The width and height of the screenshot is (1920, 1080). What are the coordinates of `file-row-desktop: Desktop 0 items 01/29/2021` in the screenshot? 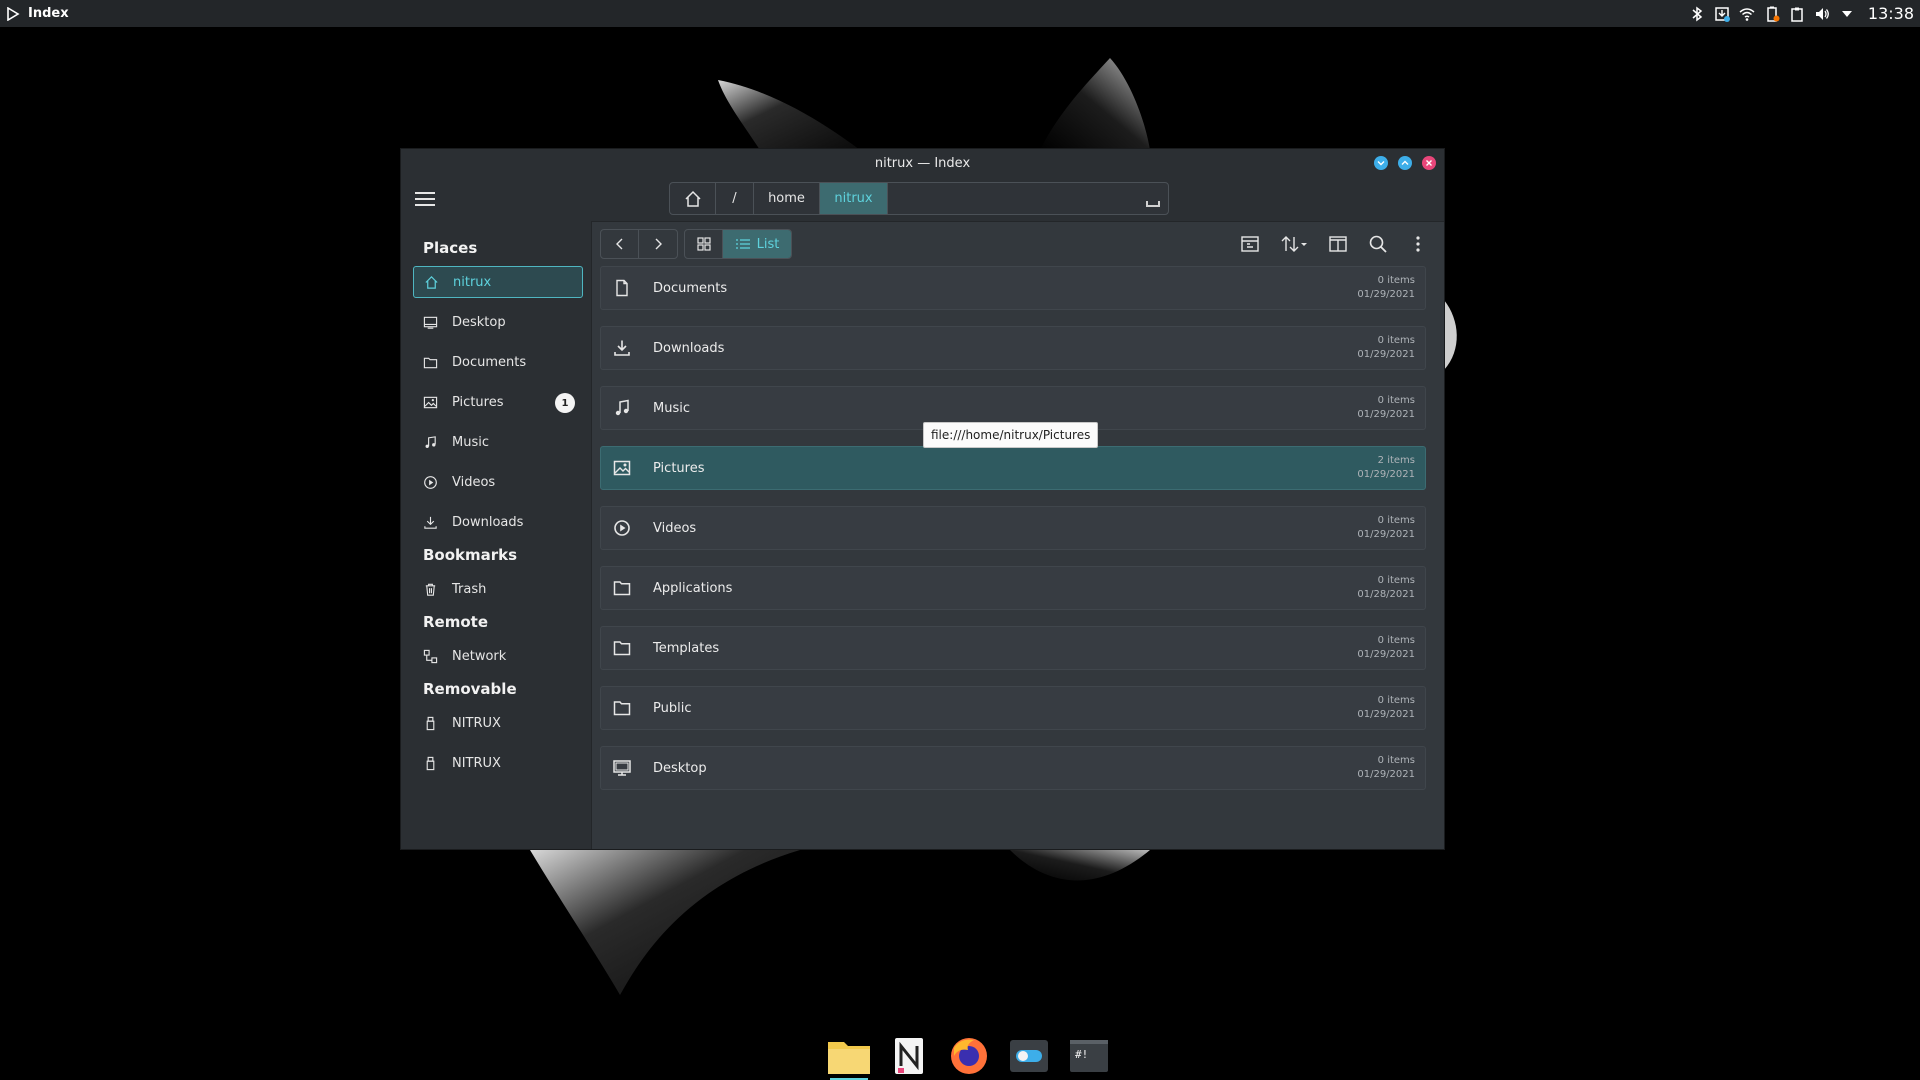 It's located at (1013, 768).